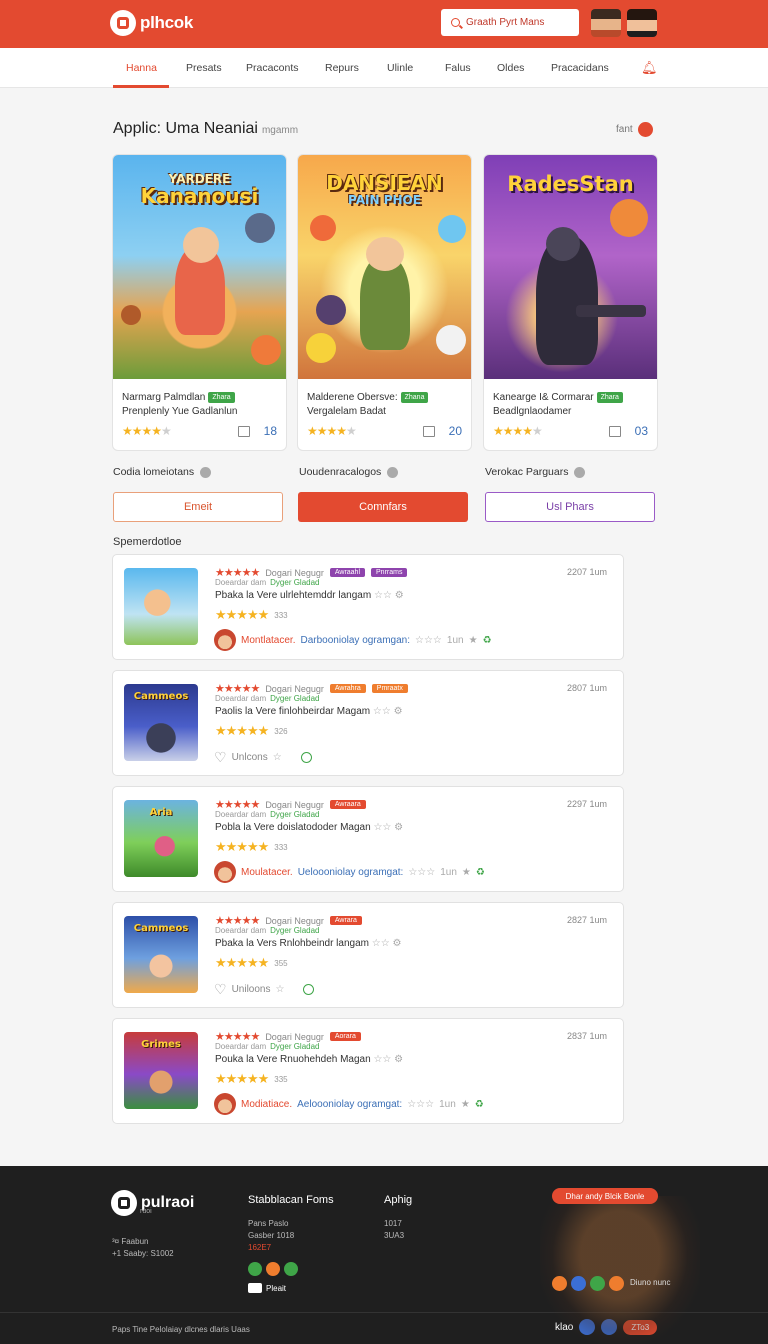 This screenshot has width=768, height=1344. I want to click on reviewer-name: Moulatacer., so click(267, 872).